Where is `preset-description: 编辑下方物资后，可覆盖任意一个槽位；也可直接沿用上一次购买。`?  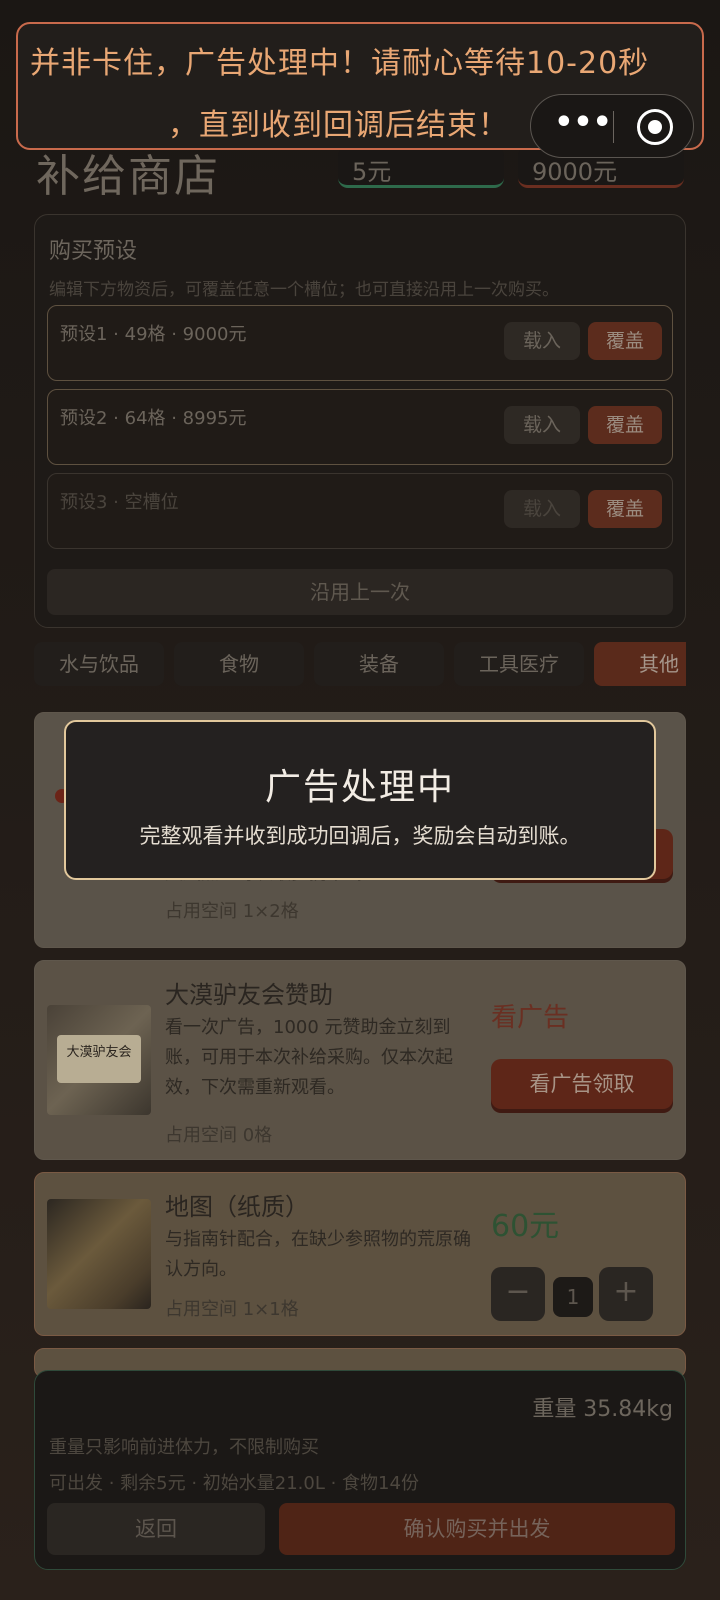
preset-description: 编辑下方物资后，可覆盖任意一个槽位；也可直接沿用上一次购买。 is located at coordinates (304, 290).